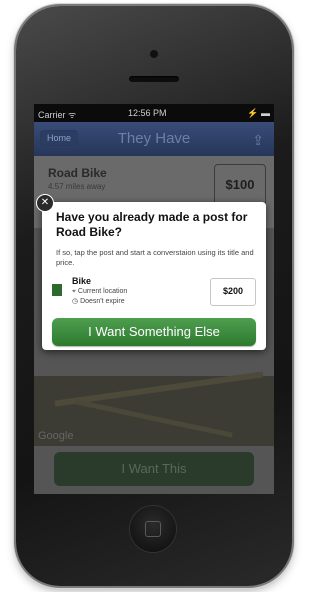  I want to click on back-button: Home, so click(59, 138).